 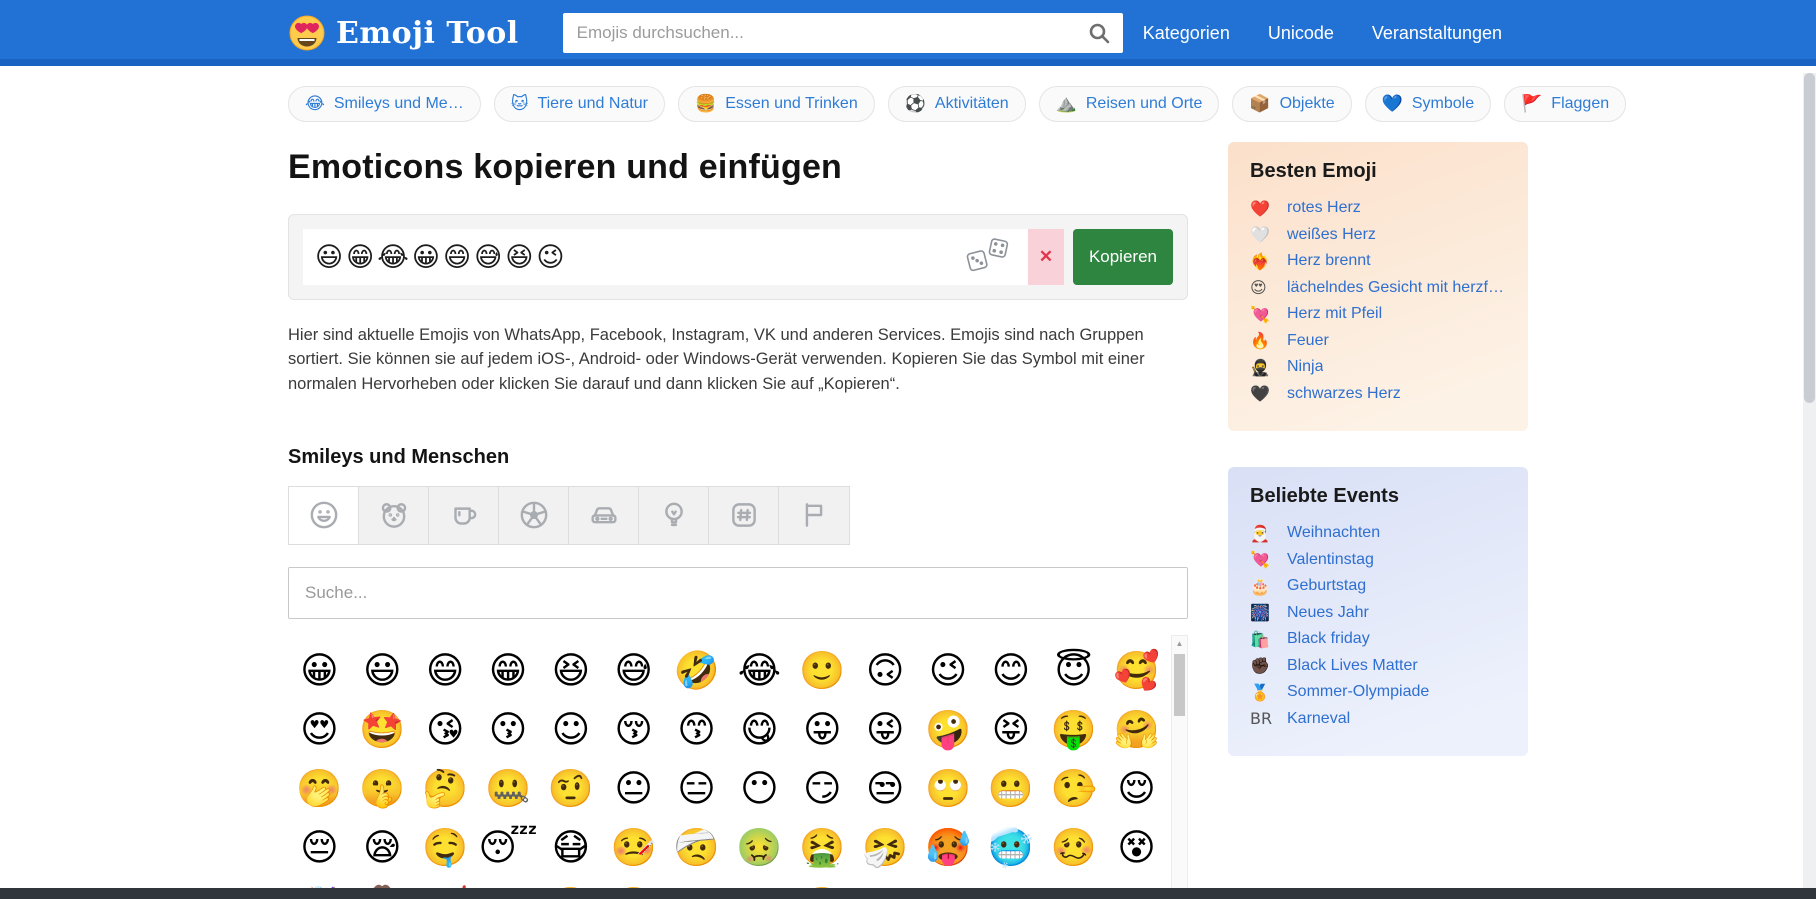 What do you see at coordinates (445, 788) in the screenshot?
I see `emoji-cell: 🤔` at bounding box center [445, 788].